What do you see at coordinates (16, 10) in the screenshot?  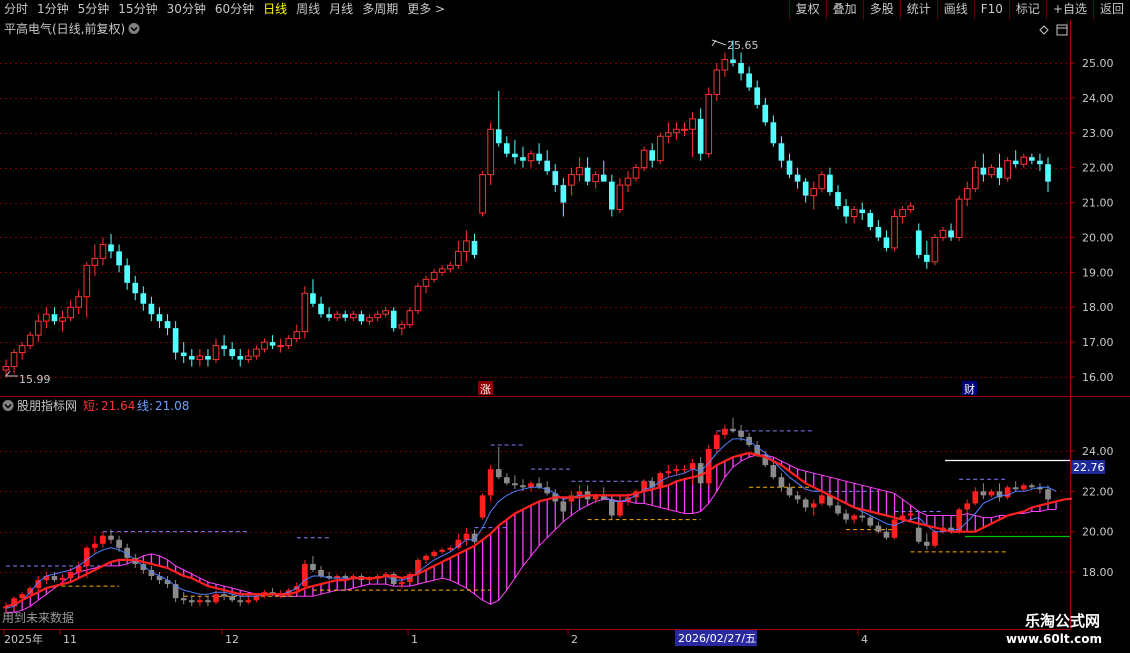 I see `period-tab-0: 分时` at bounding box center [16, 10].